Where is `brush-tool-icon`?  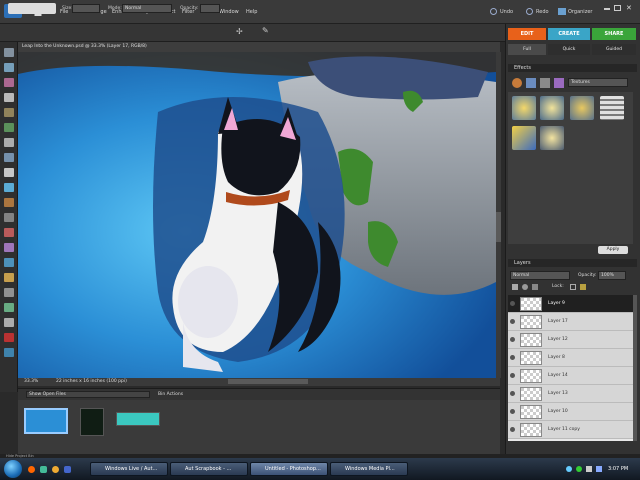
brush-tool-icon is located at coordinates (9, 217).